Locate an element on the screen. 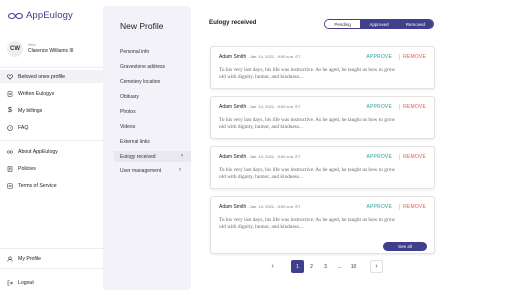 The image size is (527, 296). panel-item-eulogy-received: Eulogy received › is located at coordinates (152, 156).